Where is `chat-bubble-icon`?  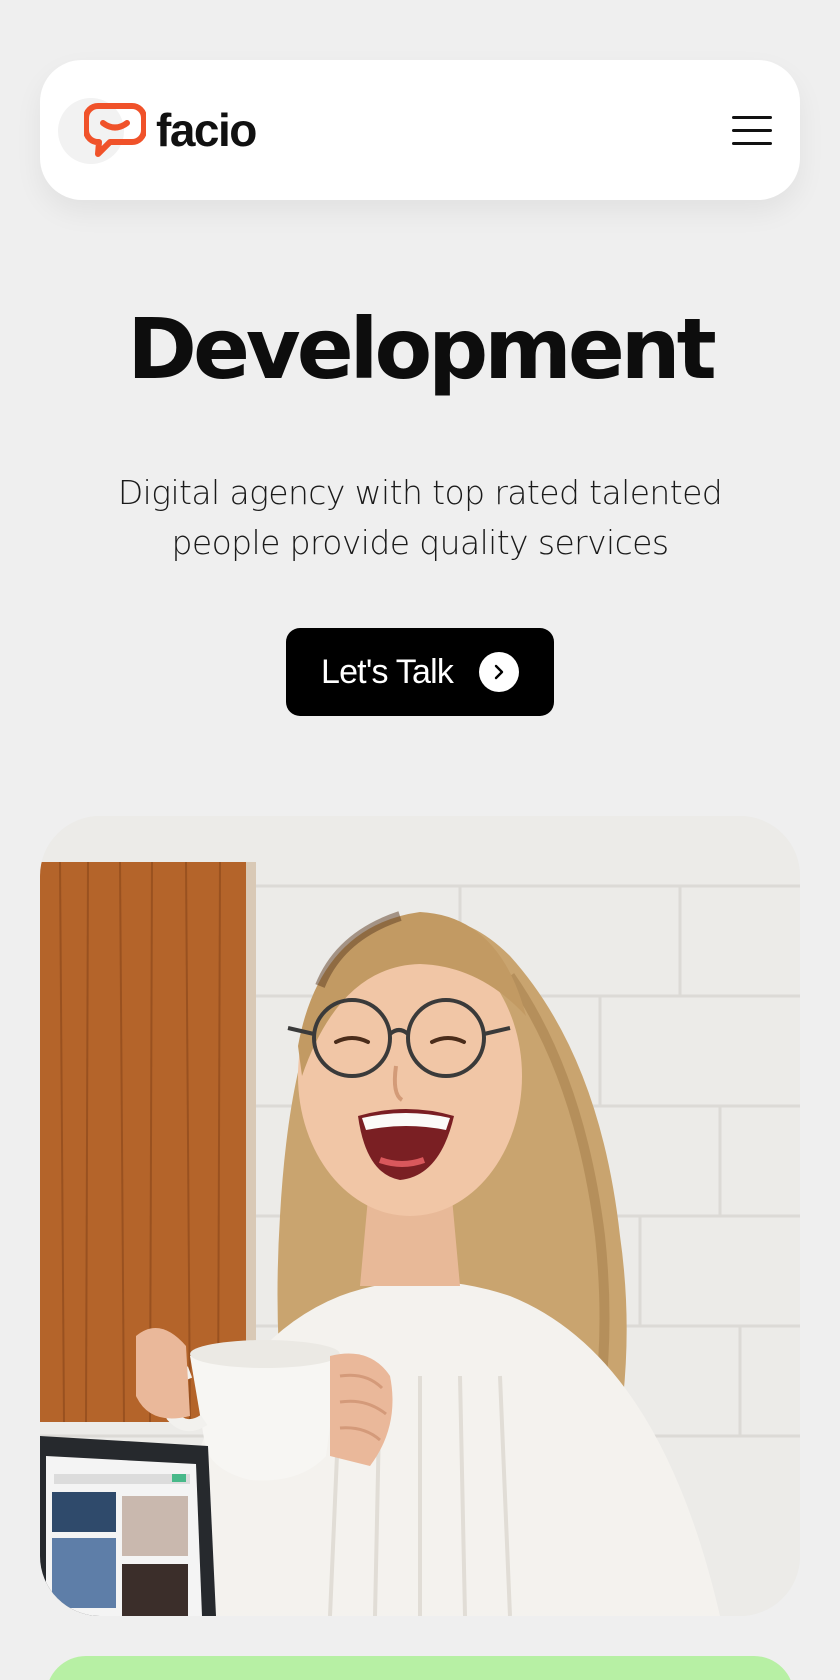 chat-bubble-icon is located at coordinates (115, 130).